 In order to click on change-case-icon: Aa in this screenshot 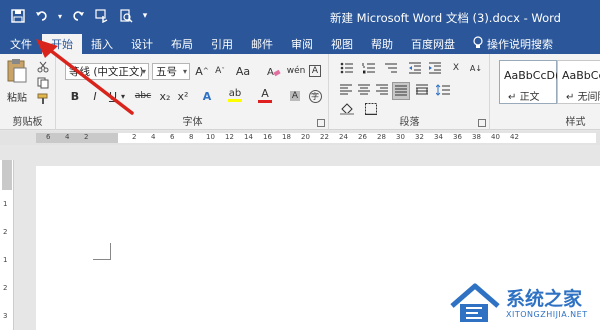, I will do `click(243, 71)`.